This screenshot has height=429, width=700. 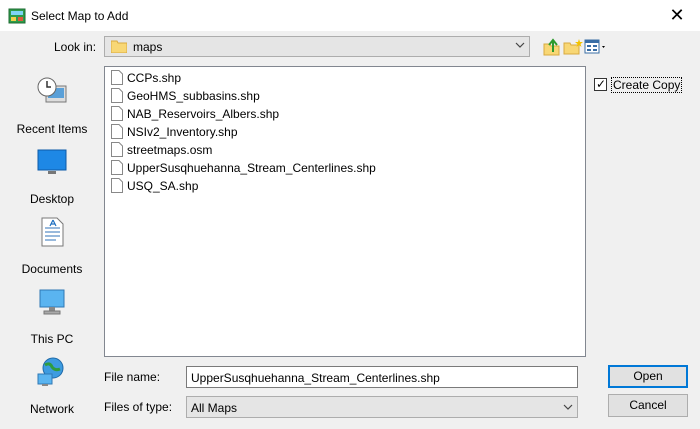 I want to click on file-name-label: File name:, so click(x=132, y=377).